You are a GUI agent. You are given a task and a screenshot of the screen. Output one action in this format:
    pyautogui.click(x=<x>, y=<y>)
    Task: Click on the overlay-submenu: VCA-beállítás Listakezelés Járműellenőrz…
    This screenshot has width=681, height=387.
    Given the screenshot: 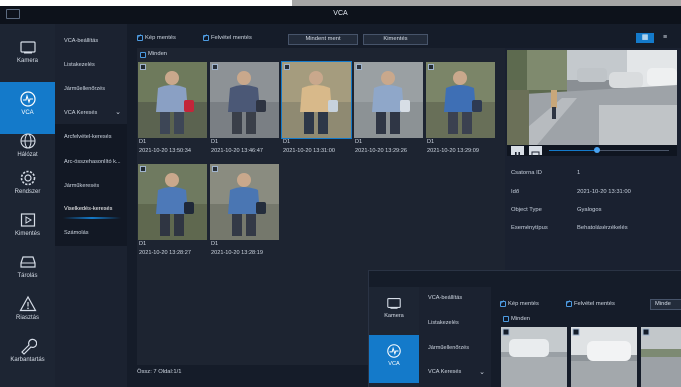 What is the action you would take?
    pyautogui.click(x=455, y=337)
    